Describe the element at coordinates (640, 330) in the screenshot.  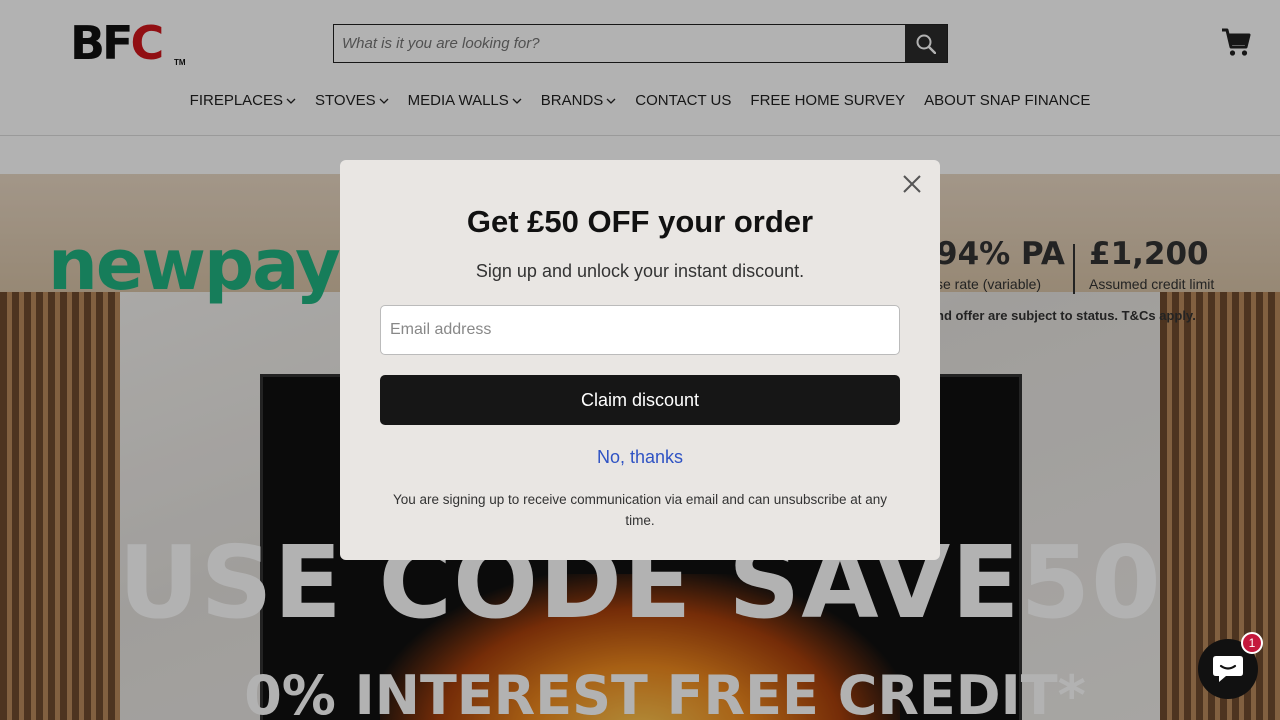
I see `email-field` at that location.